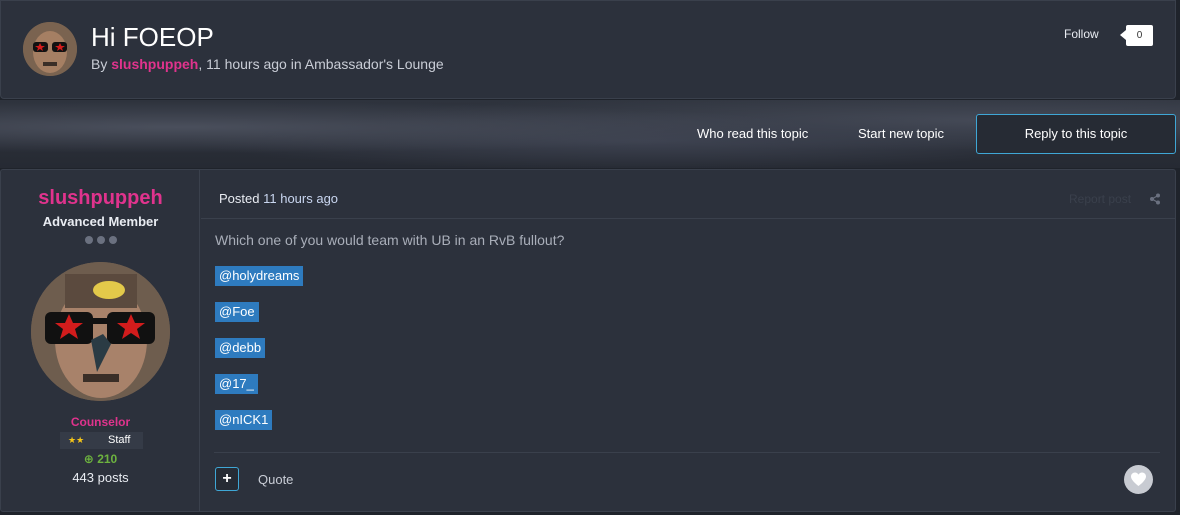 Image resolution: width=1180 pixels, height=515 pixels. What do you see at coordinates (901, 133) in the screenshot?
I see `start-new-topic-button: Start new topic` at bounding box center [901, 133].